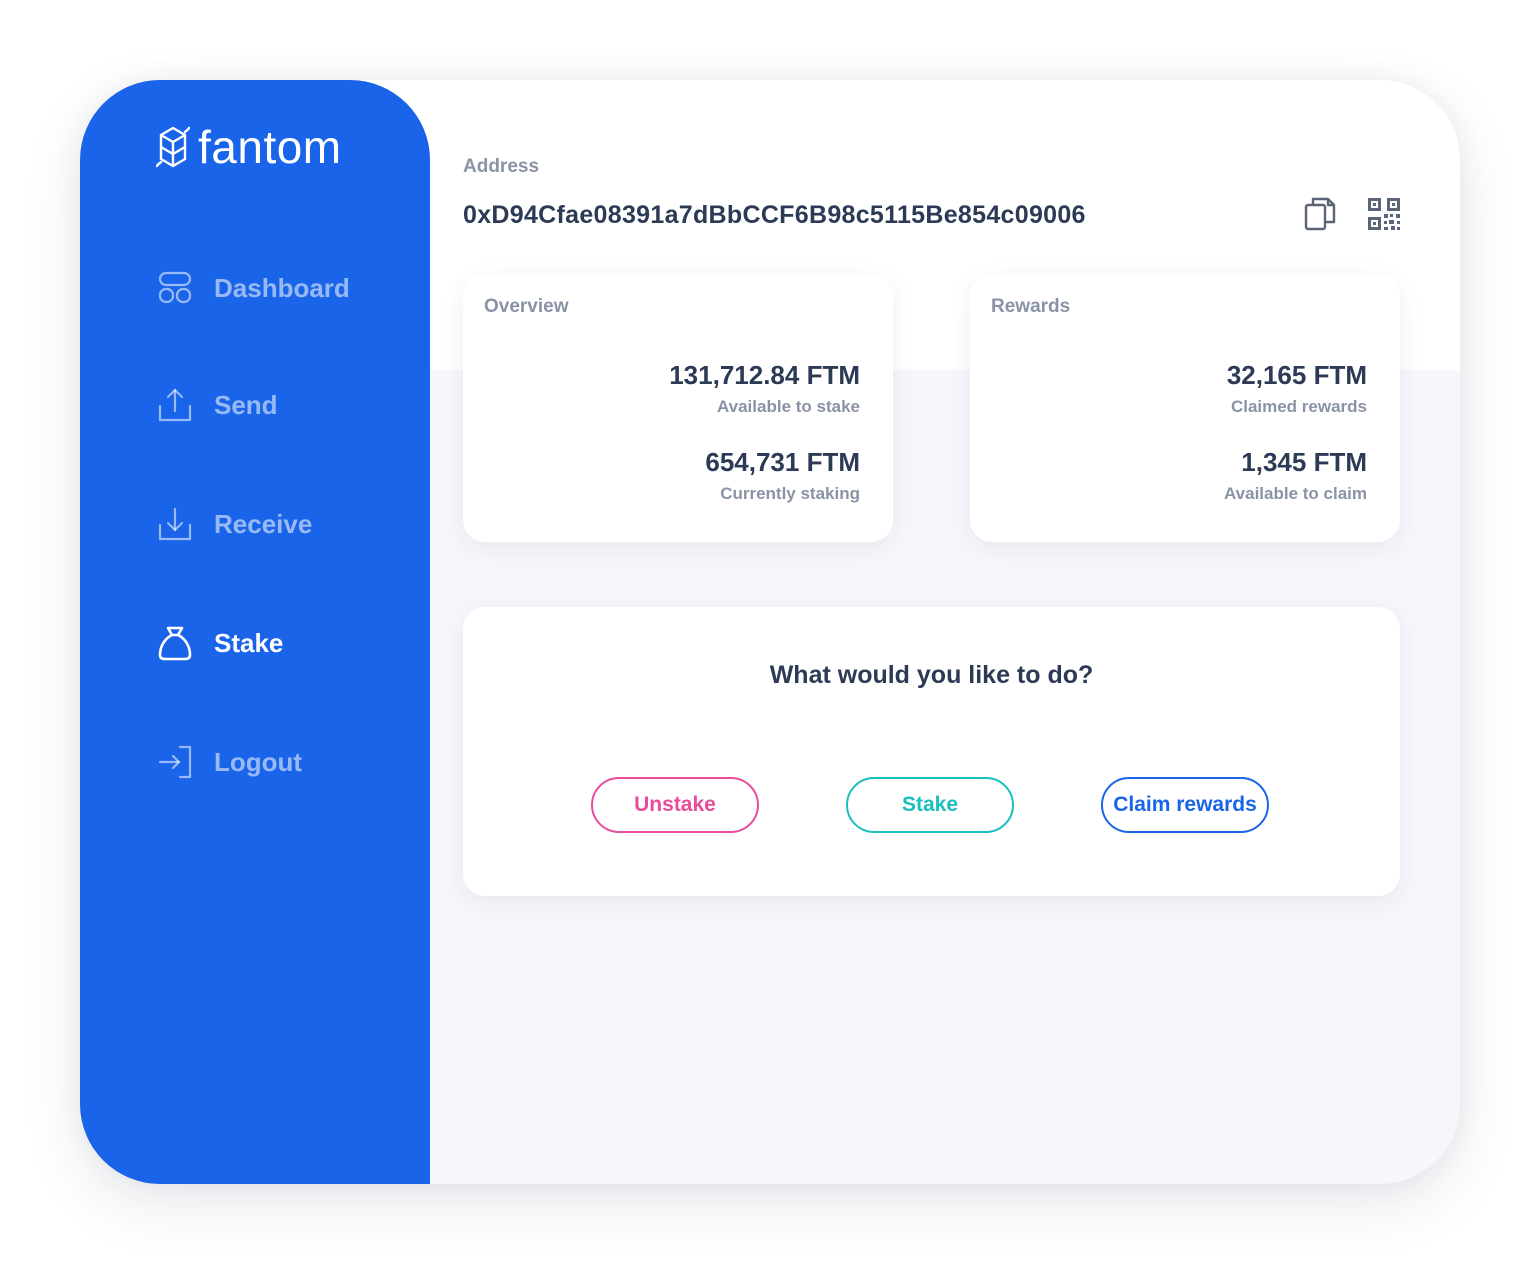 This screenshot has width=1540, height=1264. Describe the element at coordinates (1185, 805) in the screenshot. I see `claim-rewards-button: Claim rewards` at that location.